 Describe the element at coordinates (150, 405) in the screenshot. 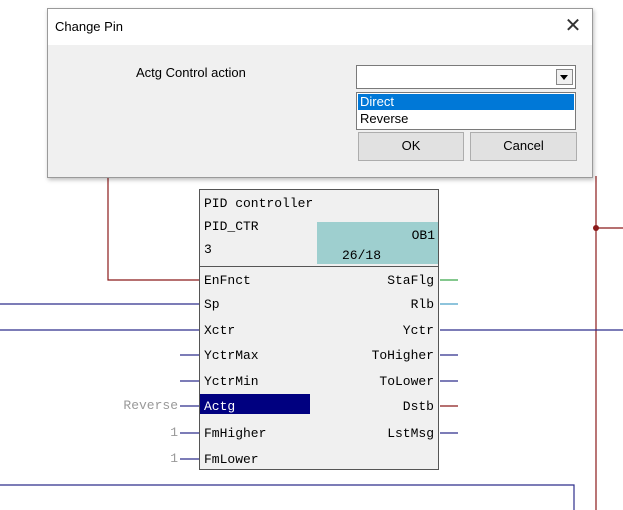

I see `actg-value-label: Reverse` at that location.